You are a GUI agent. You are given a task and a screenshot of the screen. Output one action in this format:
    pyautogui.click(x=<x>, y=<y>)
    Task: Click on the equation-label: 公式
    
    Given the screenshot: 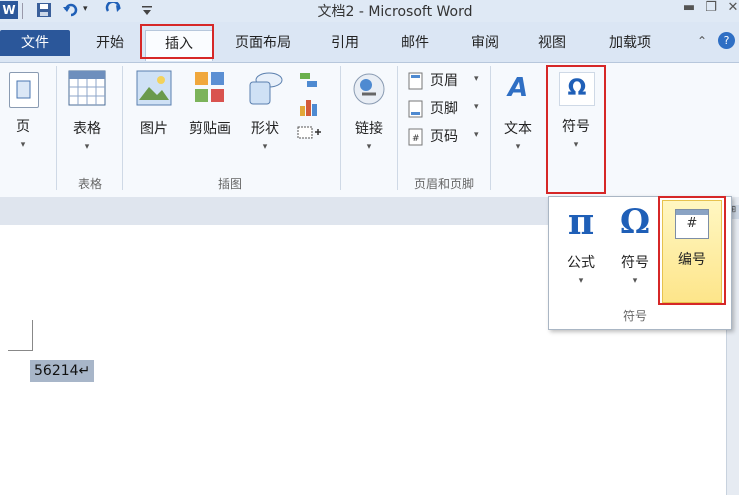 What is the action you would take?
    pyautogui.click(x=581, y=263)
    